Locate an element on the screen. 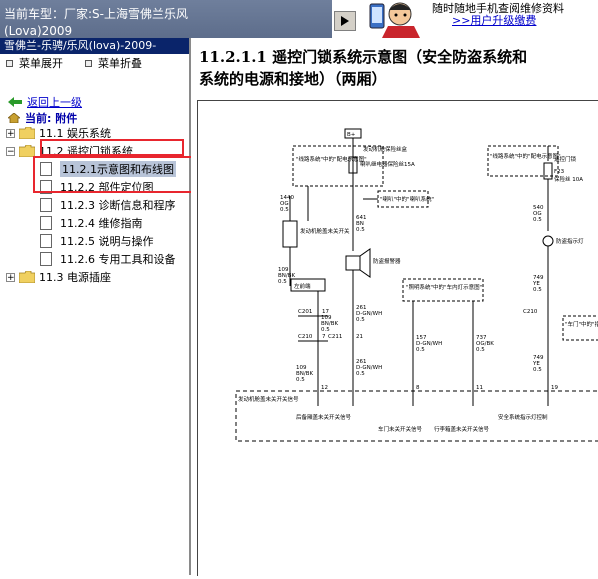  label-trunk-signal: 后备厢盖未关开关信号 is located at coordinates (324, 417).